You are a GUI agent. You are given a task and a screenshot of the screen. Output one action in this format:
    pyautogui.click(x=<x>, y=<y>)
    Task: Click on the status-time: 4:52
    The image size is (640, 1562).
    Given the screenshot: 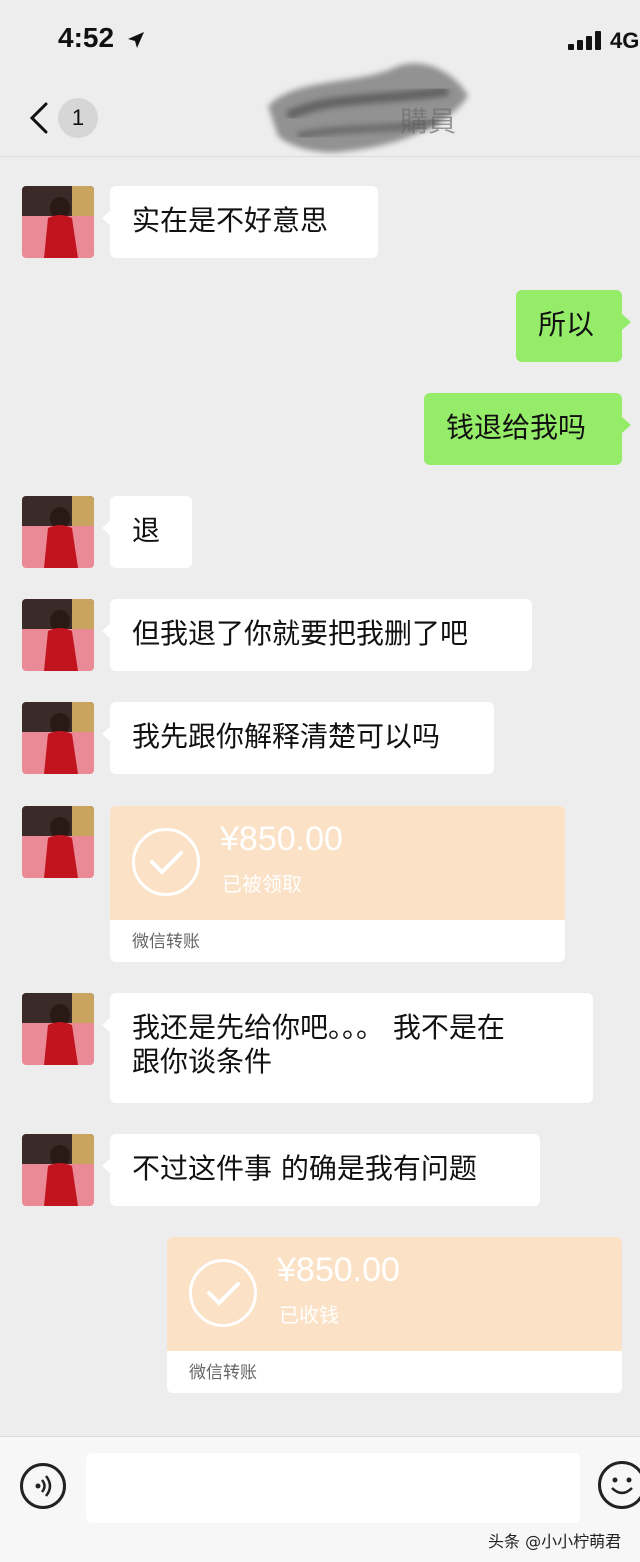 What is the action you would take?
    pyautogui.click(x=86, y=37)
    